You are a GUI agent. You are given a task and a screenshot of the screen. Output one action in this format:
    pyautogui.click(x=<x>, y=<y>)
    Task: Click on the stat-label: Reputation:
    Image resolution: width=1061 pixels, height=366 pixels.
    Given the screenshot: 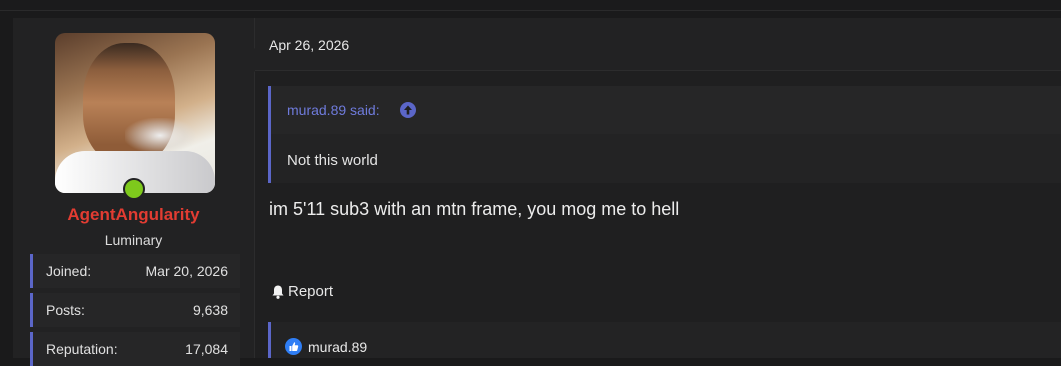 What is the action you would take?
    pyautogui.click(x=82, y=349)
    